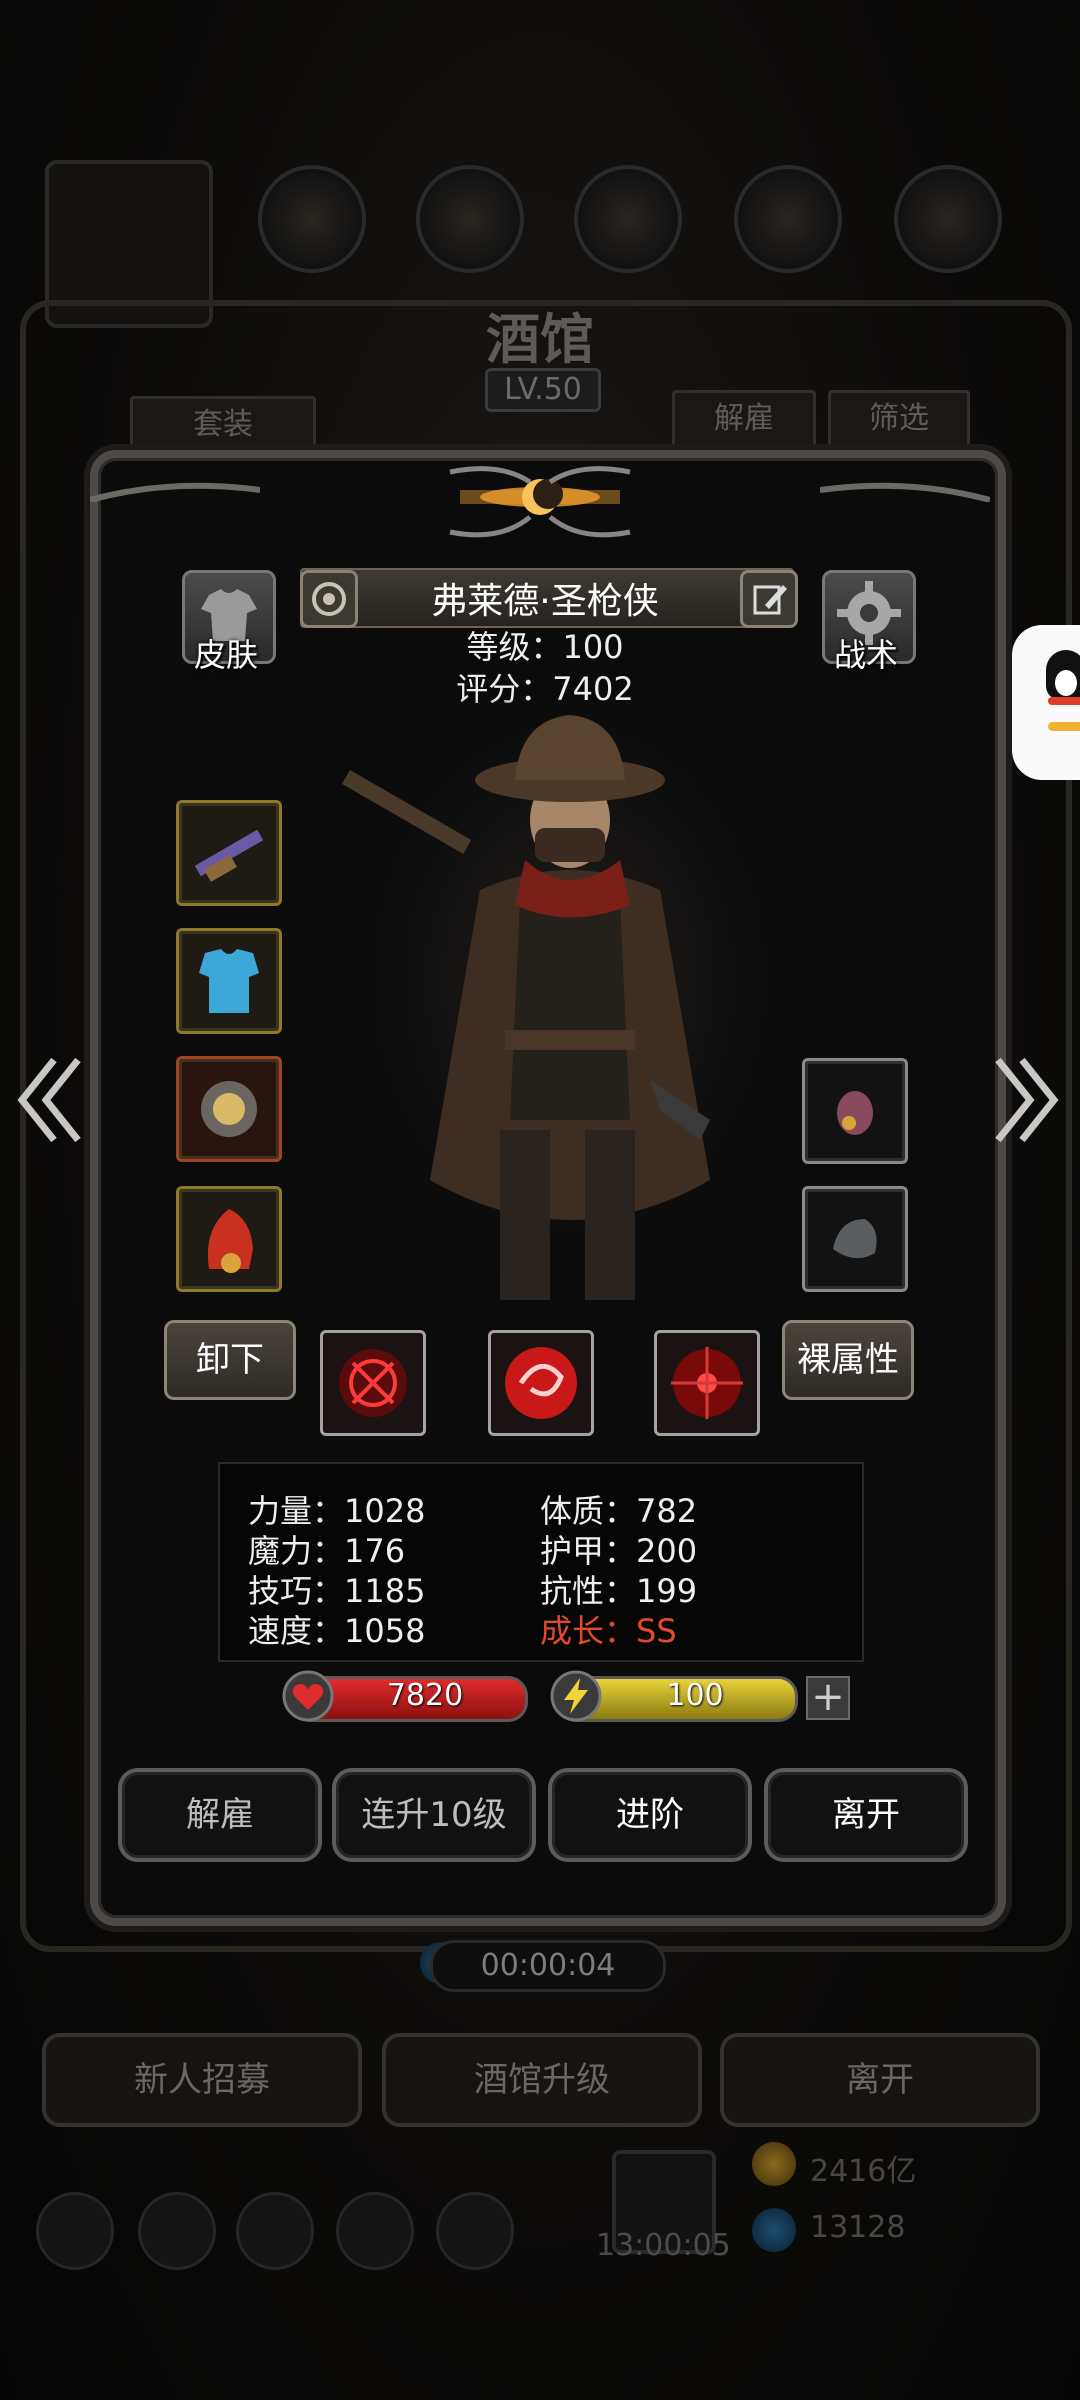 The width and height of the screenshot is (1080, 2400). I want to click on suit-button: 套装, so click(223, 425).